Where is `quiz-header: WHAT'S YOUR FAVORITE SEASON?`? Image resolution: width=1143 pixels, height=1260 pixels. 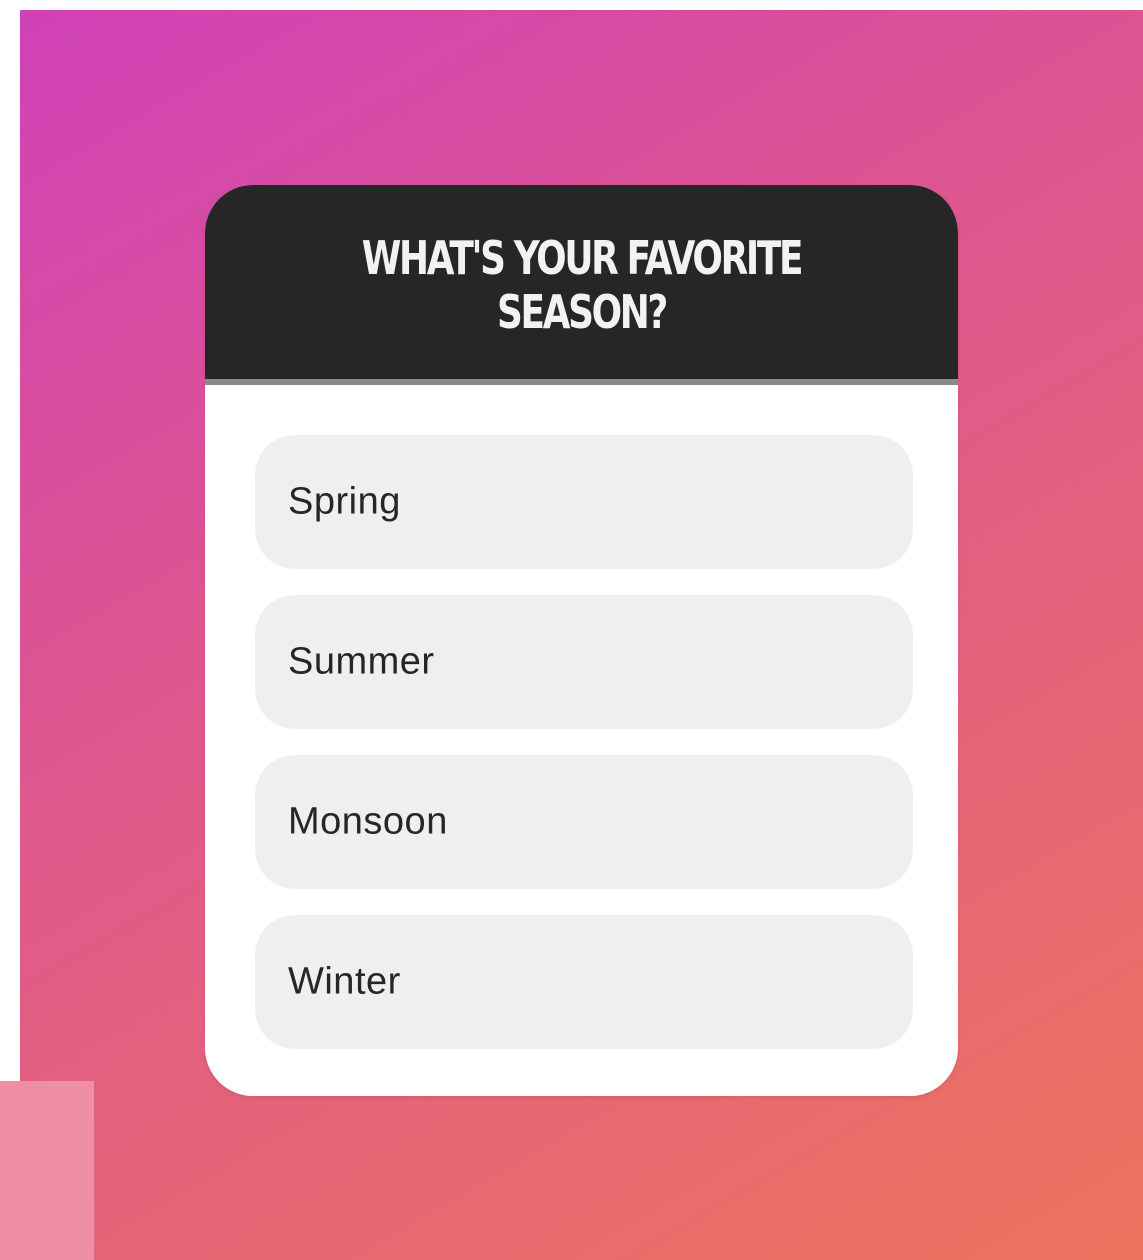
quiz-header: WHAT'S YOUR FAVORITE SEASON? is located at coordinates (581, 285).